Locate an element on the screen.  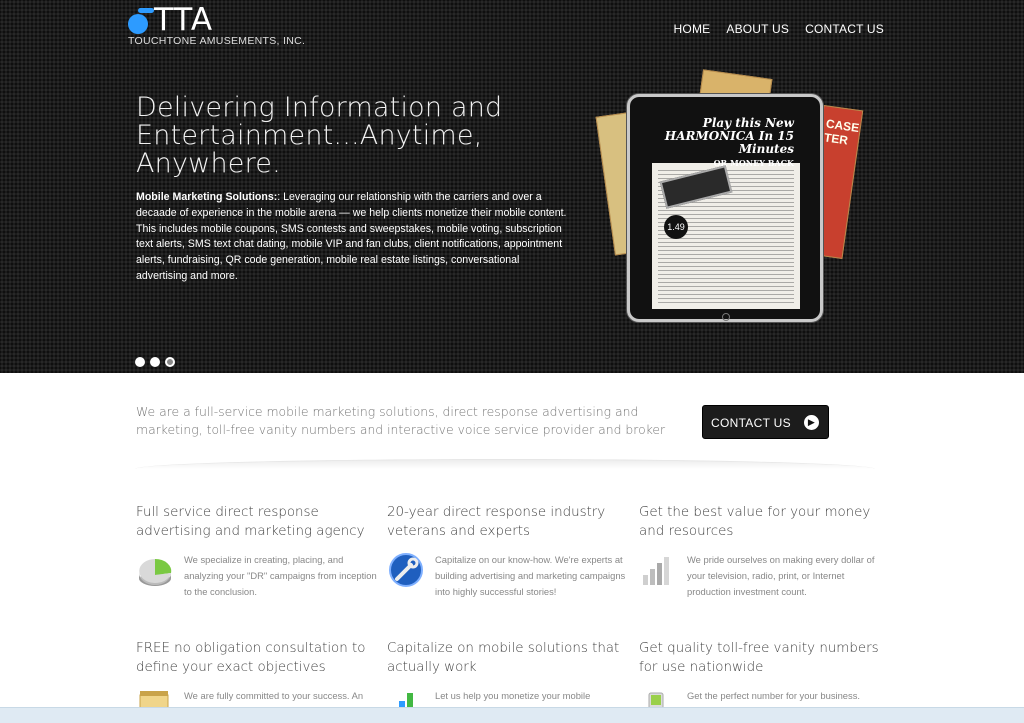
ad-side-text: CASE TER is located at coordinates (842, 132).